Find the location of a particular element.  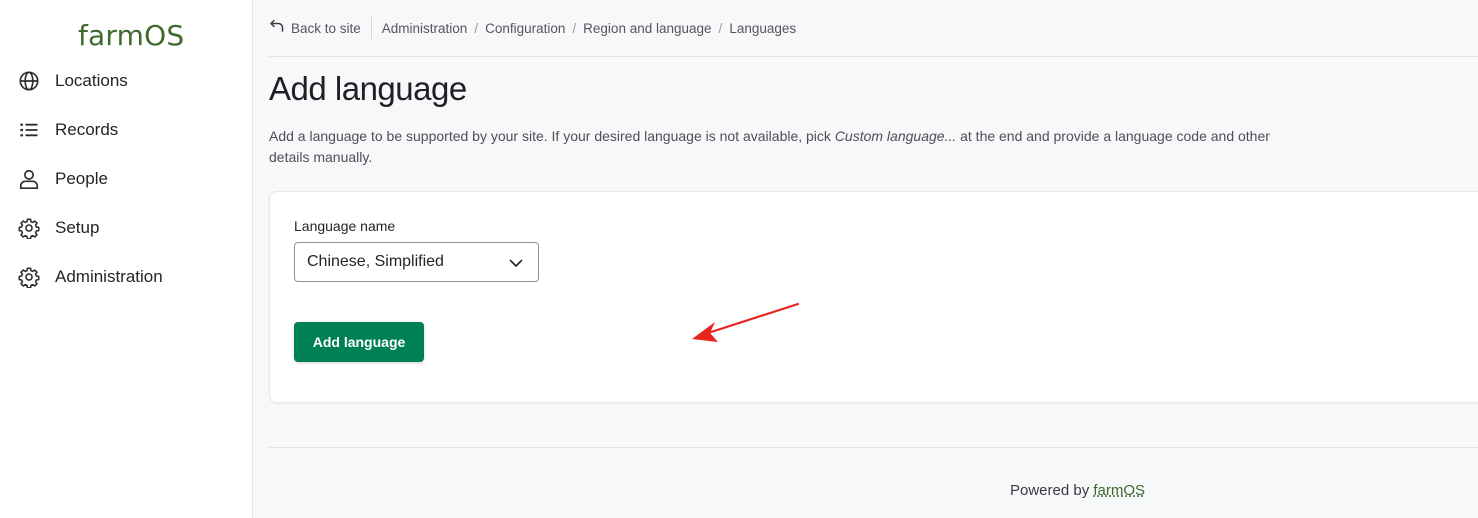

back-to-site-link: Back to site is located at coordinates (315, 27).